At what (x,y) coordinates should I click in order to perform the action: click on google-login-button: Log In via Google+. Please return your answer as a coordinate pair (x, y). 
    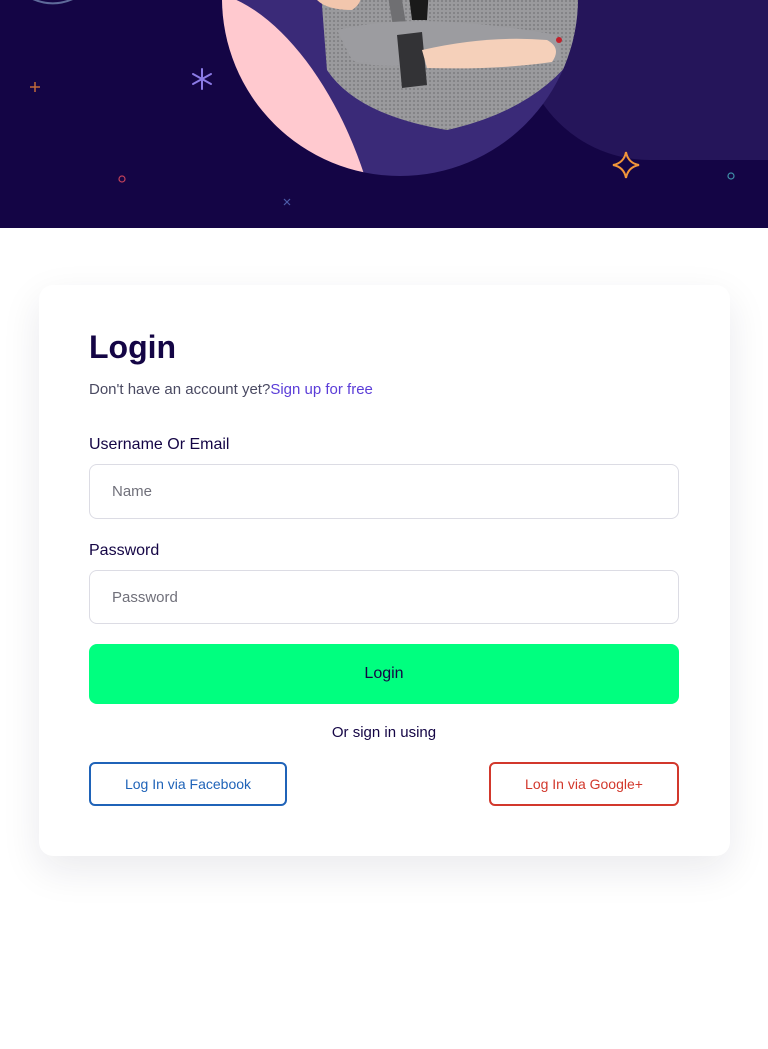
    Looking at the image, I should click on (584, 784).